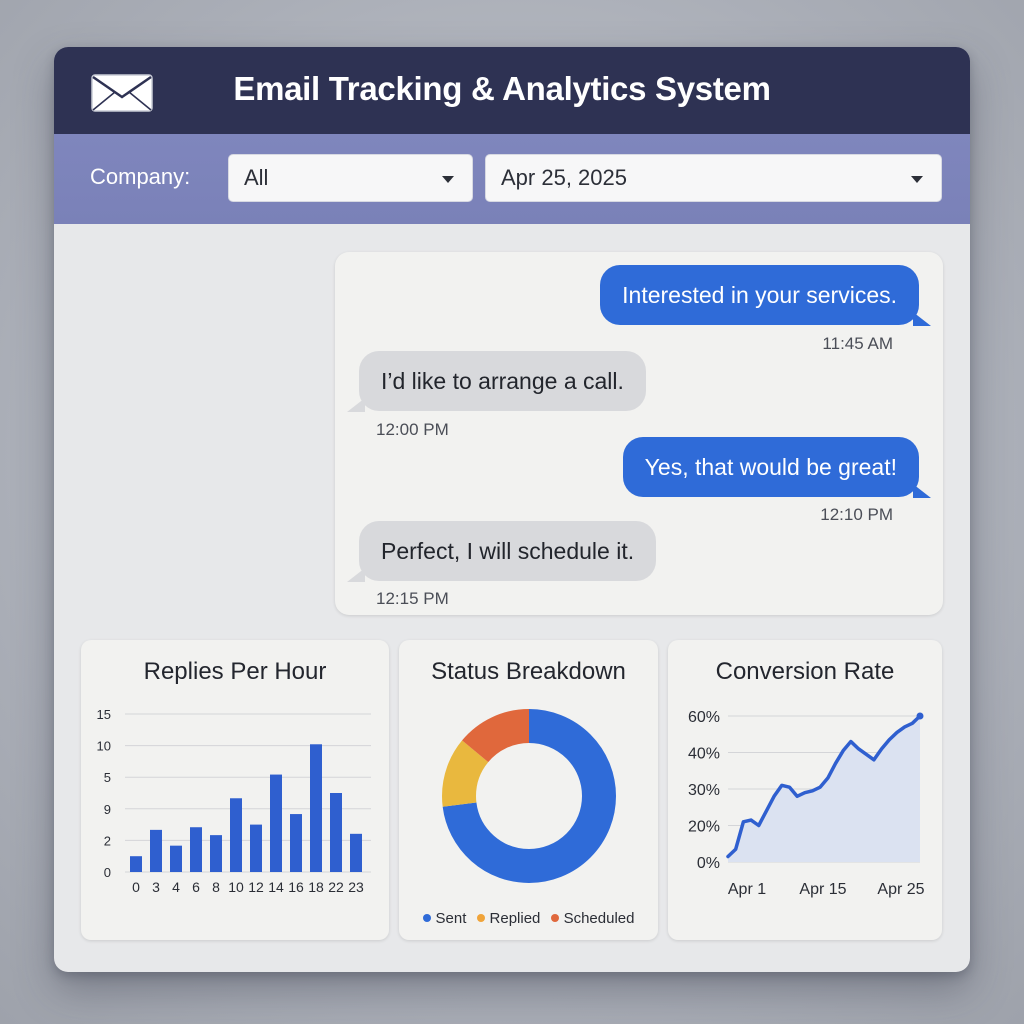  What do you see at coordinates (296, 887) in the screenshot?
I see `x-tick-label: 16` at bounding box center [296, 887].